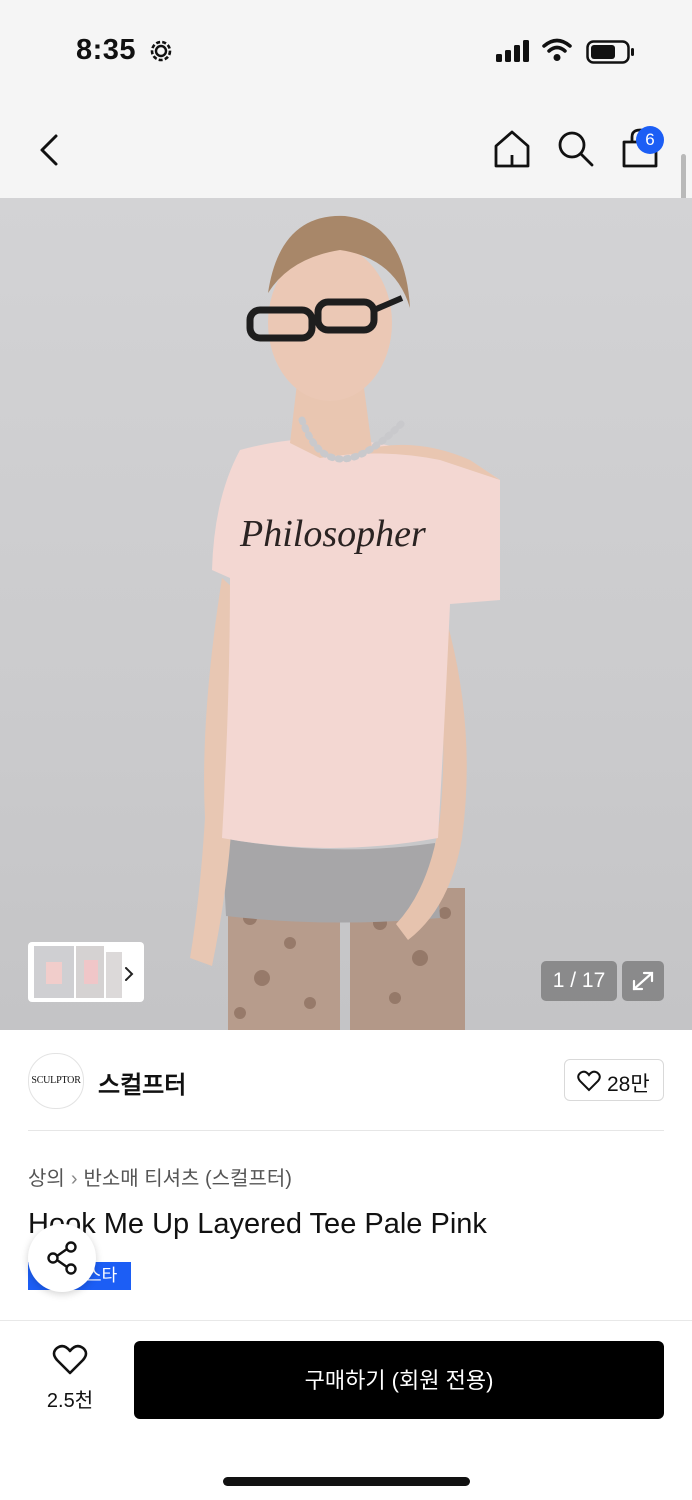 The width and height of the screenshot is (692, 1500). What do you see at coordinates (129, 974) in the screenshot?
I see `chevron-right-icon` at bounding box center [129, 974].